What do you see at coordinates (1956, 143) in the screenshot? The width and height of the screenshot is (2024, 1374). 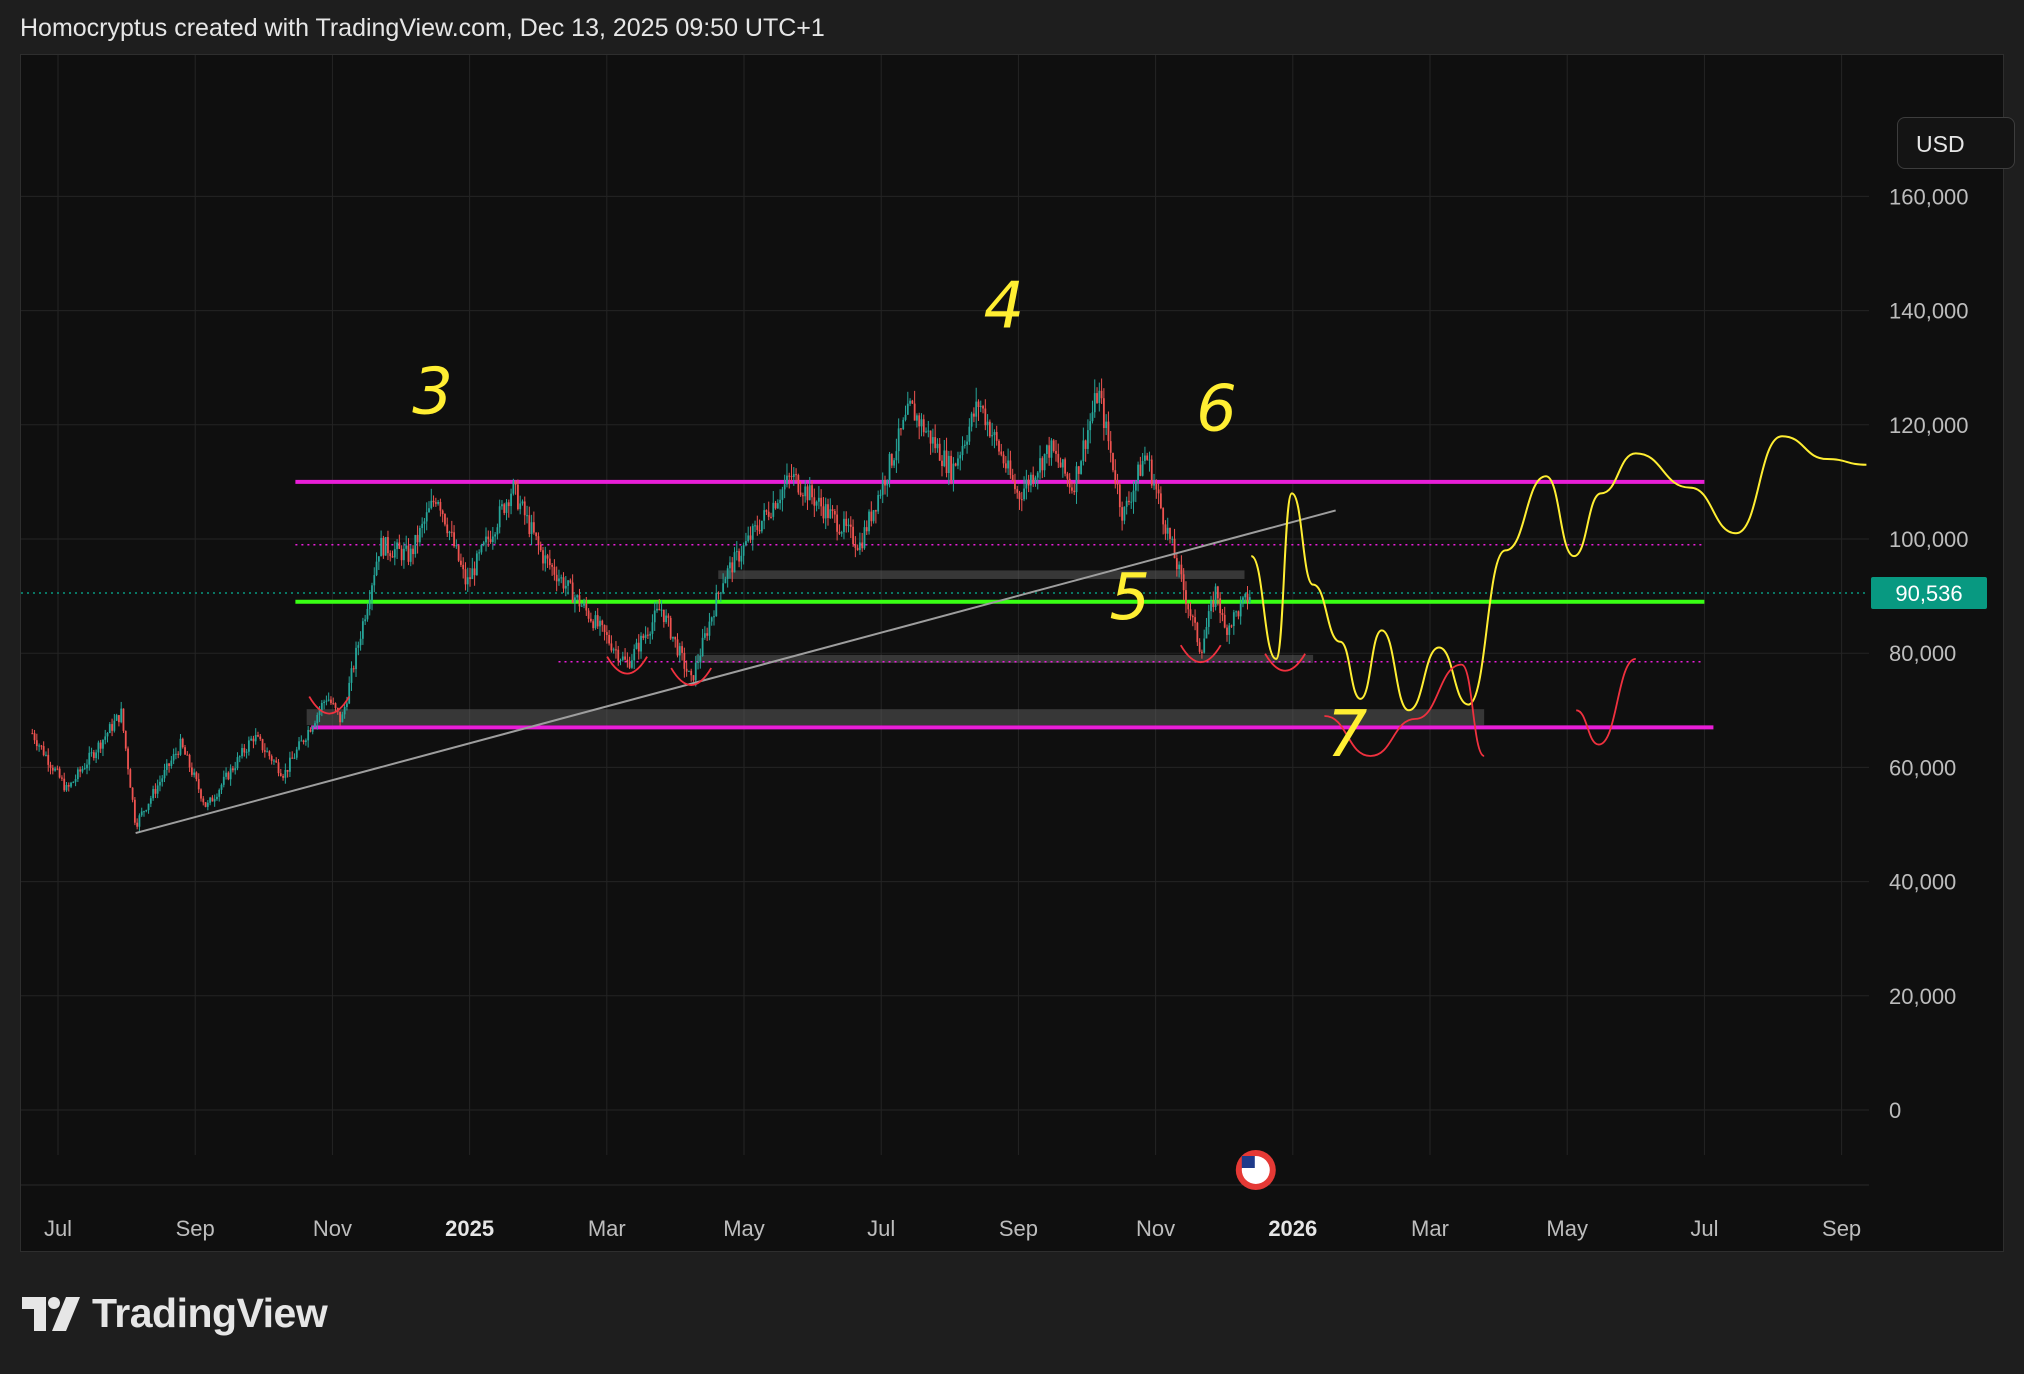 I see `currency-button: USD` at bounding box center [1956, 143].